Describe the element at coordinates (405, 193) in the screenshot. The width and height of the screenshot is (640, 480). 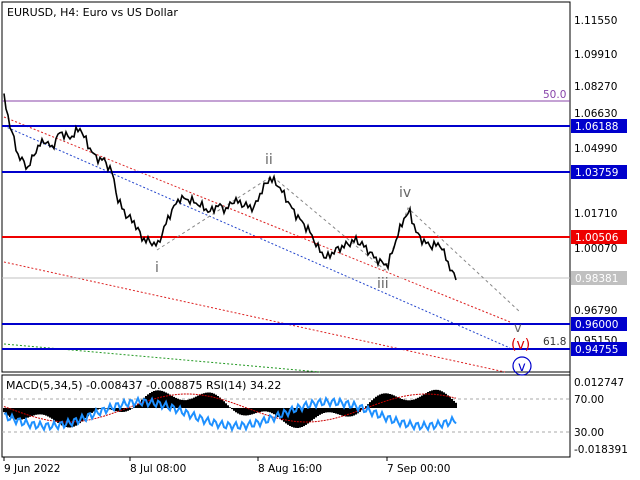
I see `wave-label-iv: iv` at that location.